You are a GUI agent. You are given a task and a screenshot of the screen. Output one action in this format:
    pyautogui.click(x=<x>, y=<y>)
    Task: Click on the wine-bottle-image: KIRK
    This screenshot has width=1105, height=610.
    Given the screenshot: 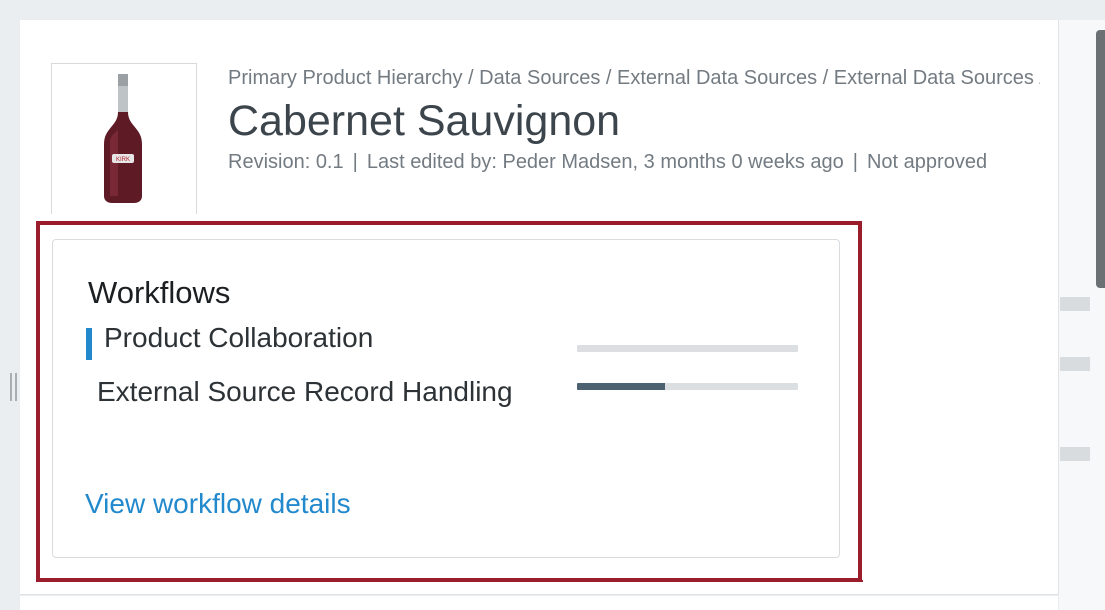 What is the action you would take?
    pyautogui.click(x=123, y=138)
    